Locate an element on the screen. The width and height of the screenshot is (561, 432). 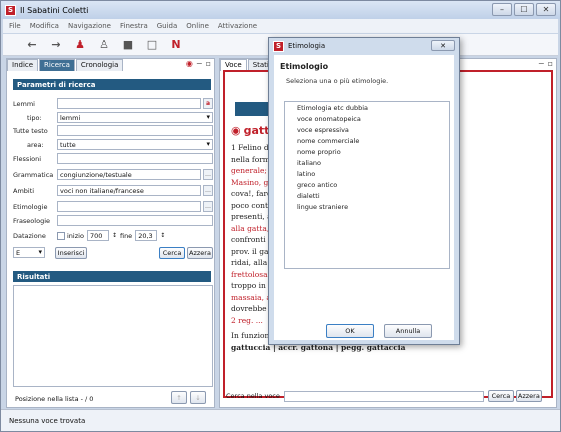
azzera-button: Azzera is located at coordinates (200, 252).